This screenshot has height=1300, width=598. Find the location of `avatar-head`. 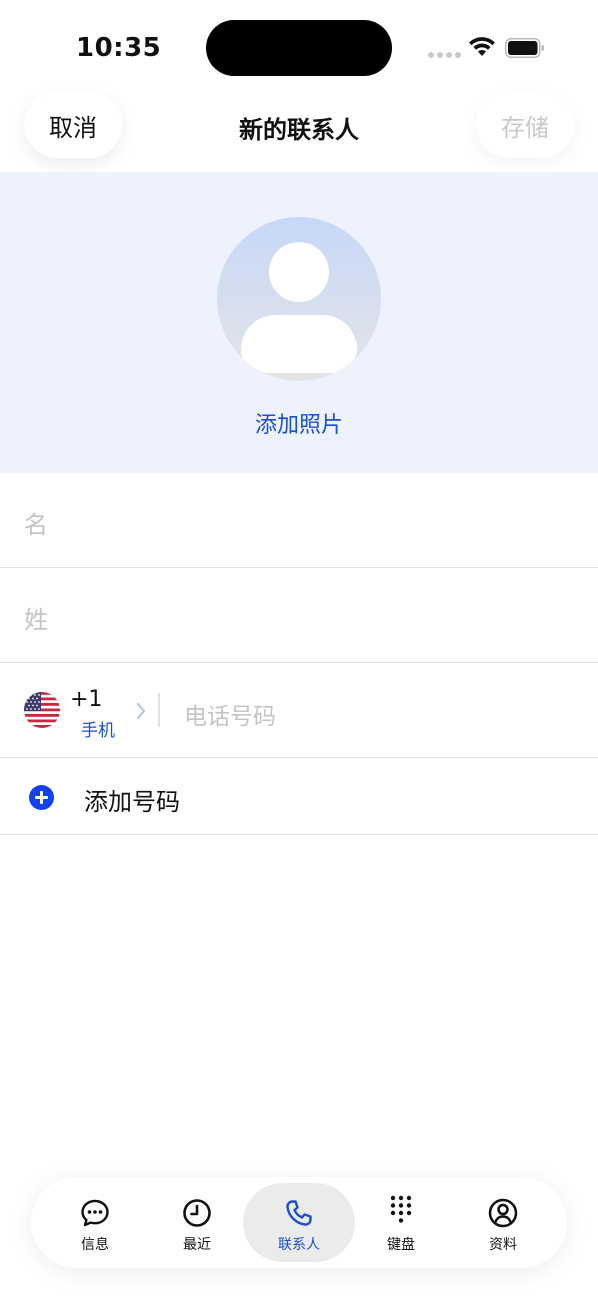

avatar-head is located at coordinates (299, 272).